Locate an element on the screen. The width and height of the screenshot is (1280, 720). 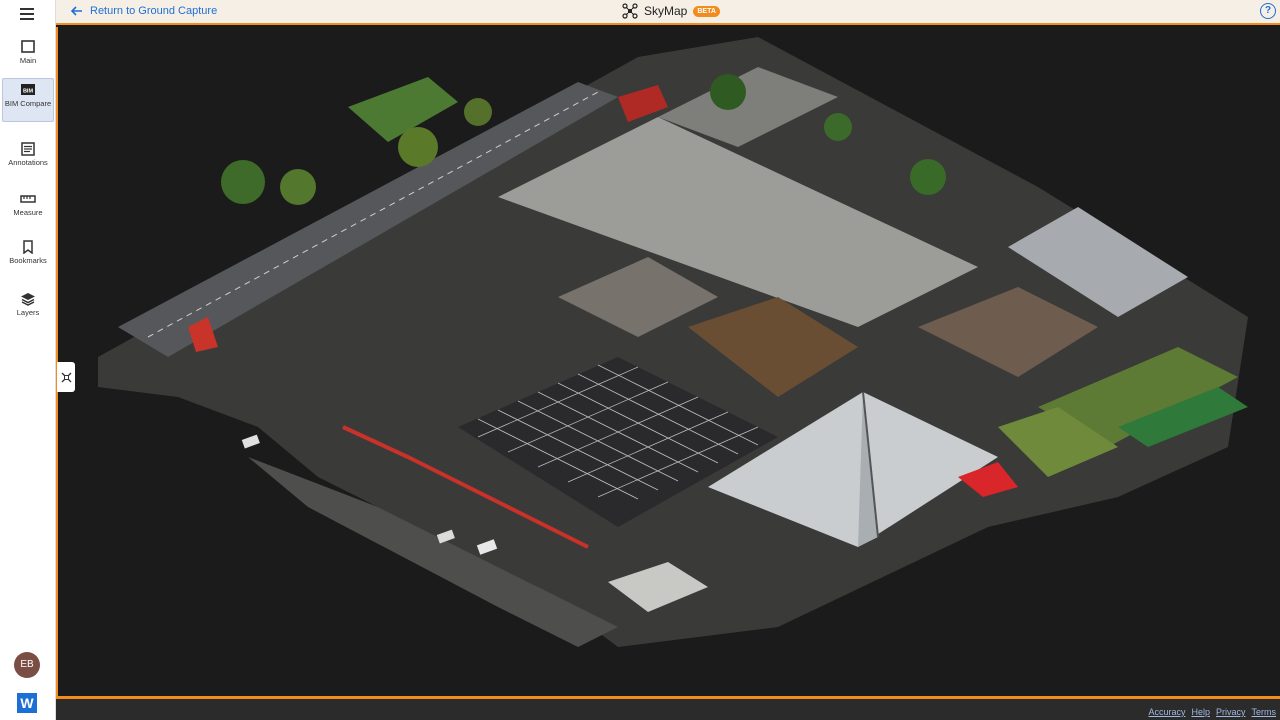
svg-text: BIM is located at coordinates (28, 92).